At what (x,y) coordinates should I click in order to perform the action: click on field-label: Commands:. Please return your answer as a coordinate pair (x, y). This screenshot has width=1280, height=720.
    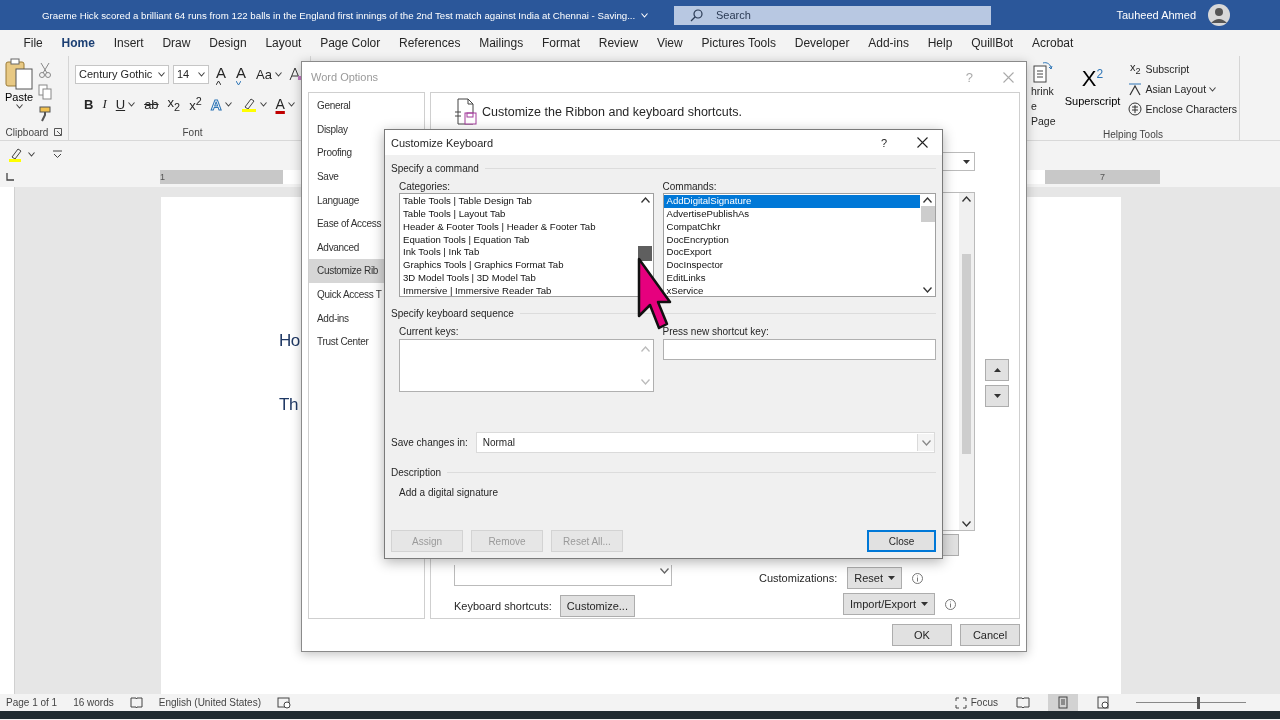
    Looking at the image, I should click on (690, 186).